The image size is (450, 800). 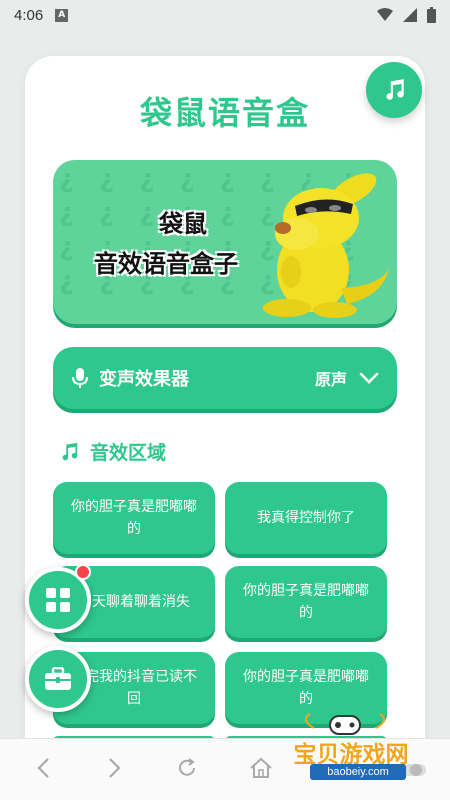 I want to click on status-bar: 4:06 A, so click(x=225, y=15).